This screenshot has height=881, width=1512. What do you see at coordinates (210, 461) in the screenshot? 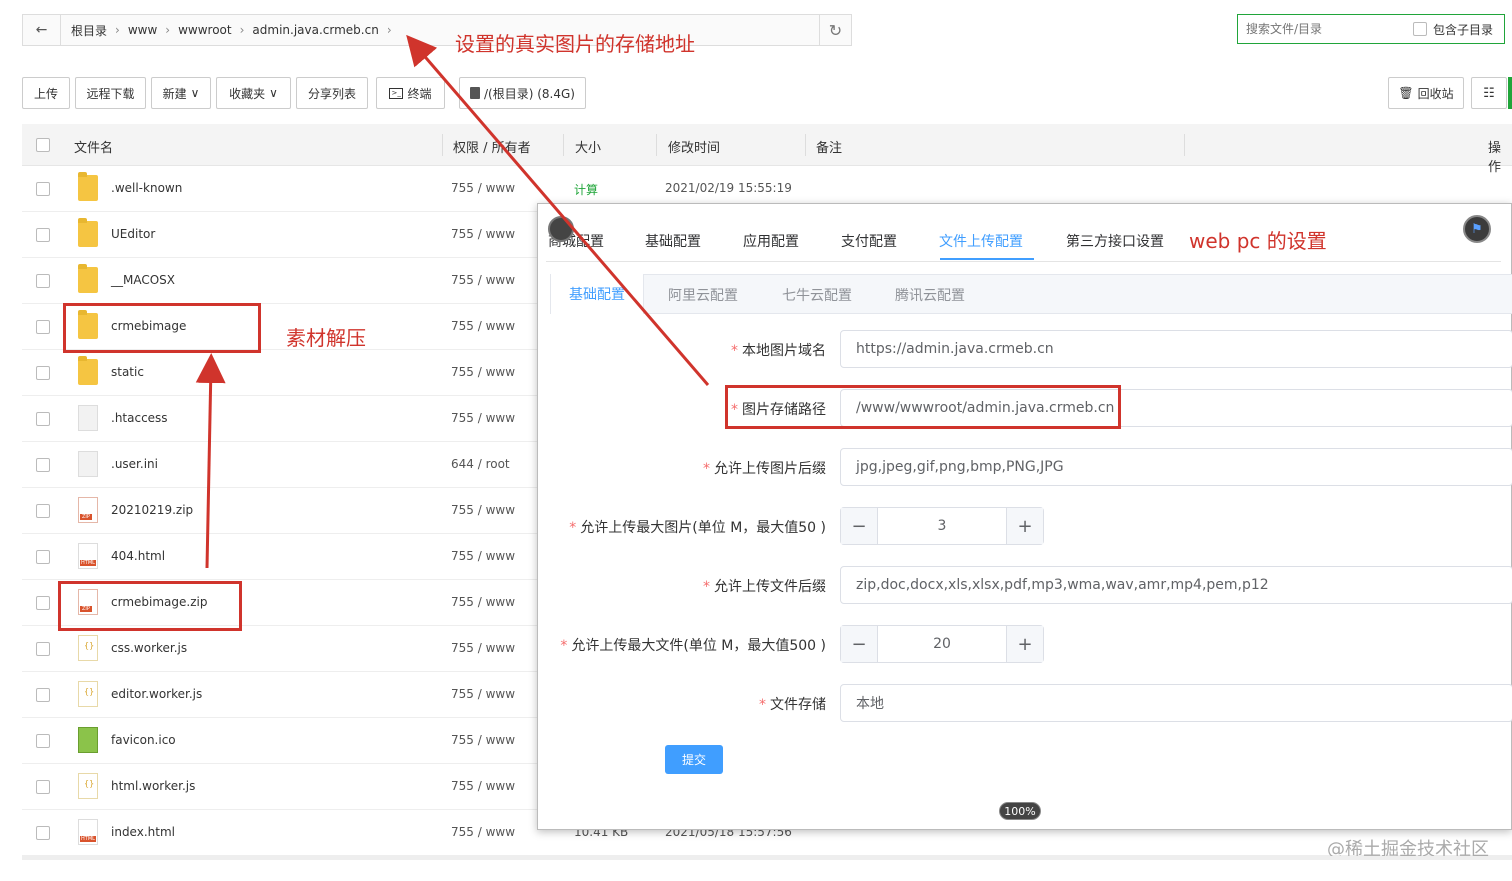
I see `arrow-to-folder` at bounding box center [210, 461].